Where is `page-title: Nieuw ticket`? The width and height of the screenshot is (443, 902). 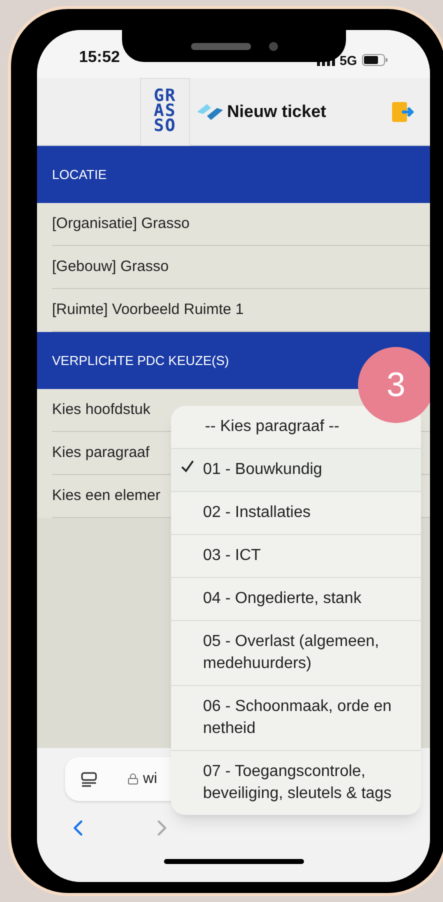 page-title: Nieuw ticket is located at coordinates (276, 111).